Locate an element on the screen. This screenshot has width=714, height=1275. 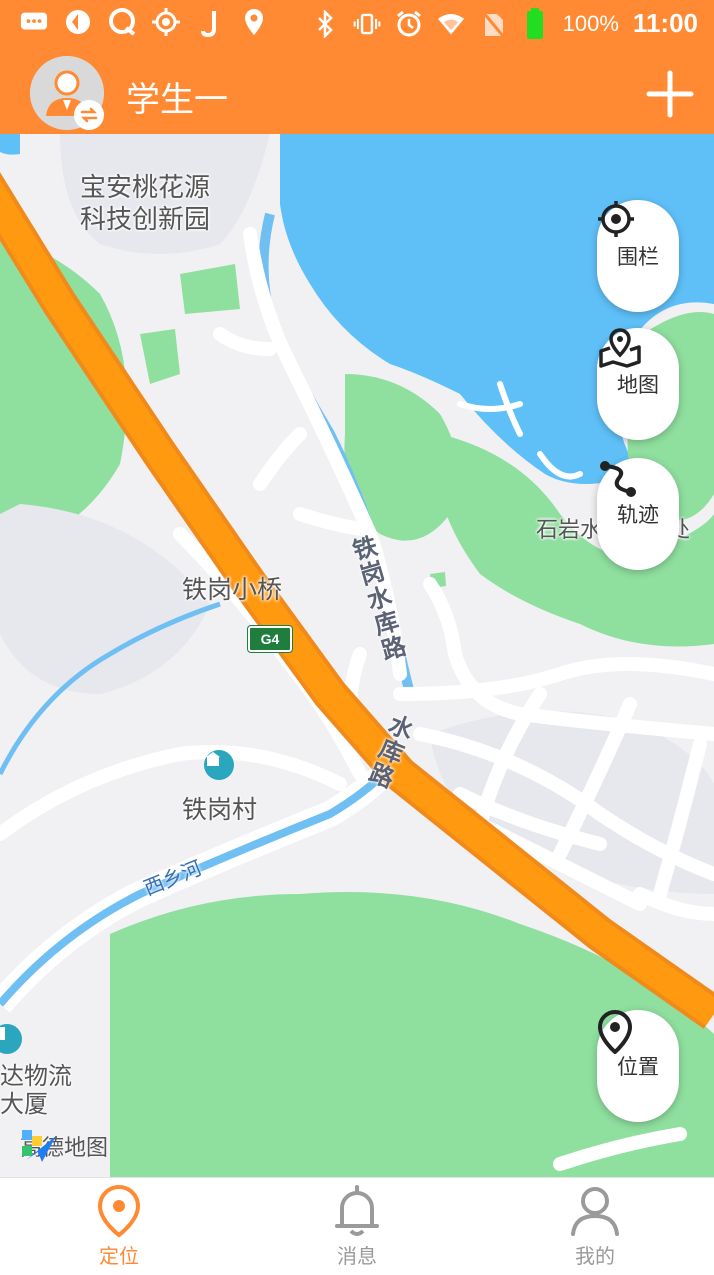
tab-profile: 我的 is located at coordinates (595, 1226).